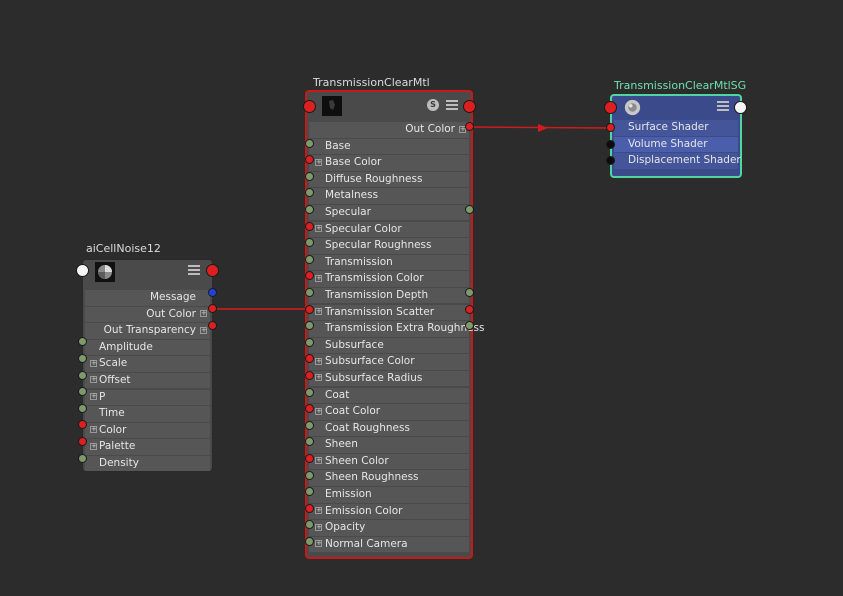 The height and width of the screenshot is (596, 843). Describe the element at coordinates (676, 144) in the screenshot. I see `shading-group-input-volume-shader: Volume Shader` at that location.